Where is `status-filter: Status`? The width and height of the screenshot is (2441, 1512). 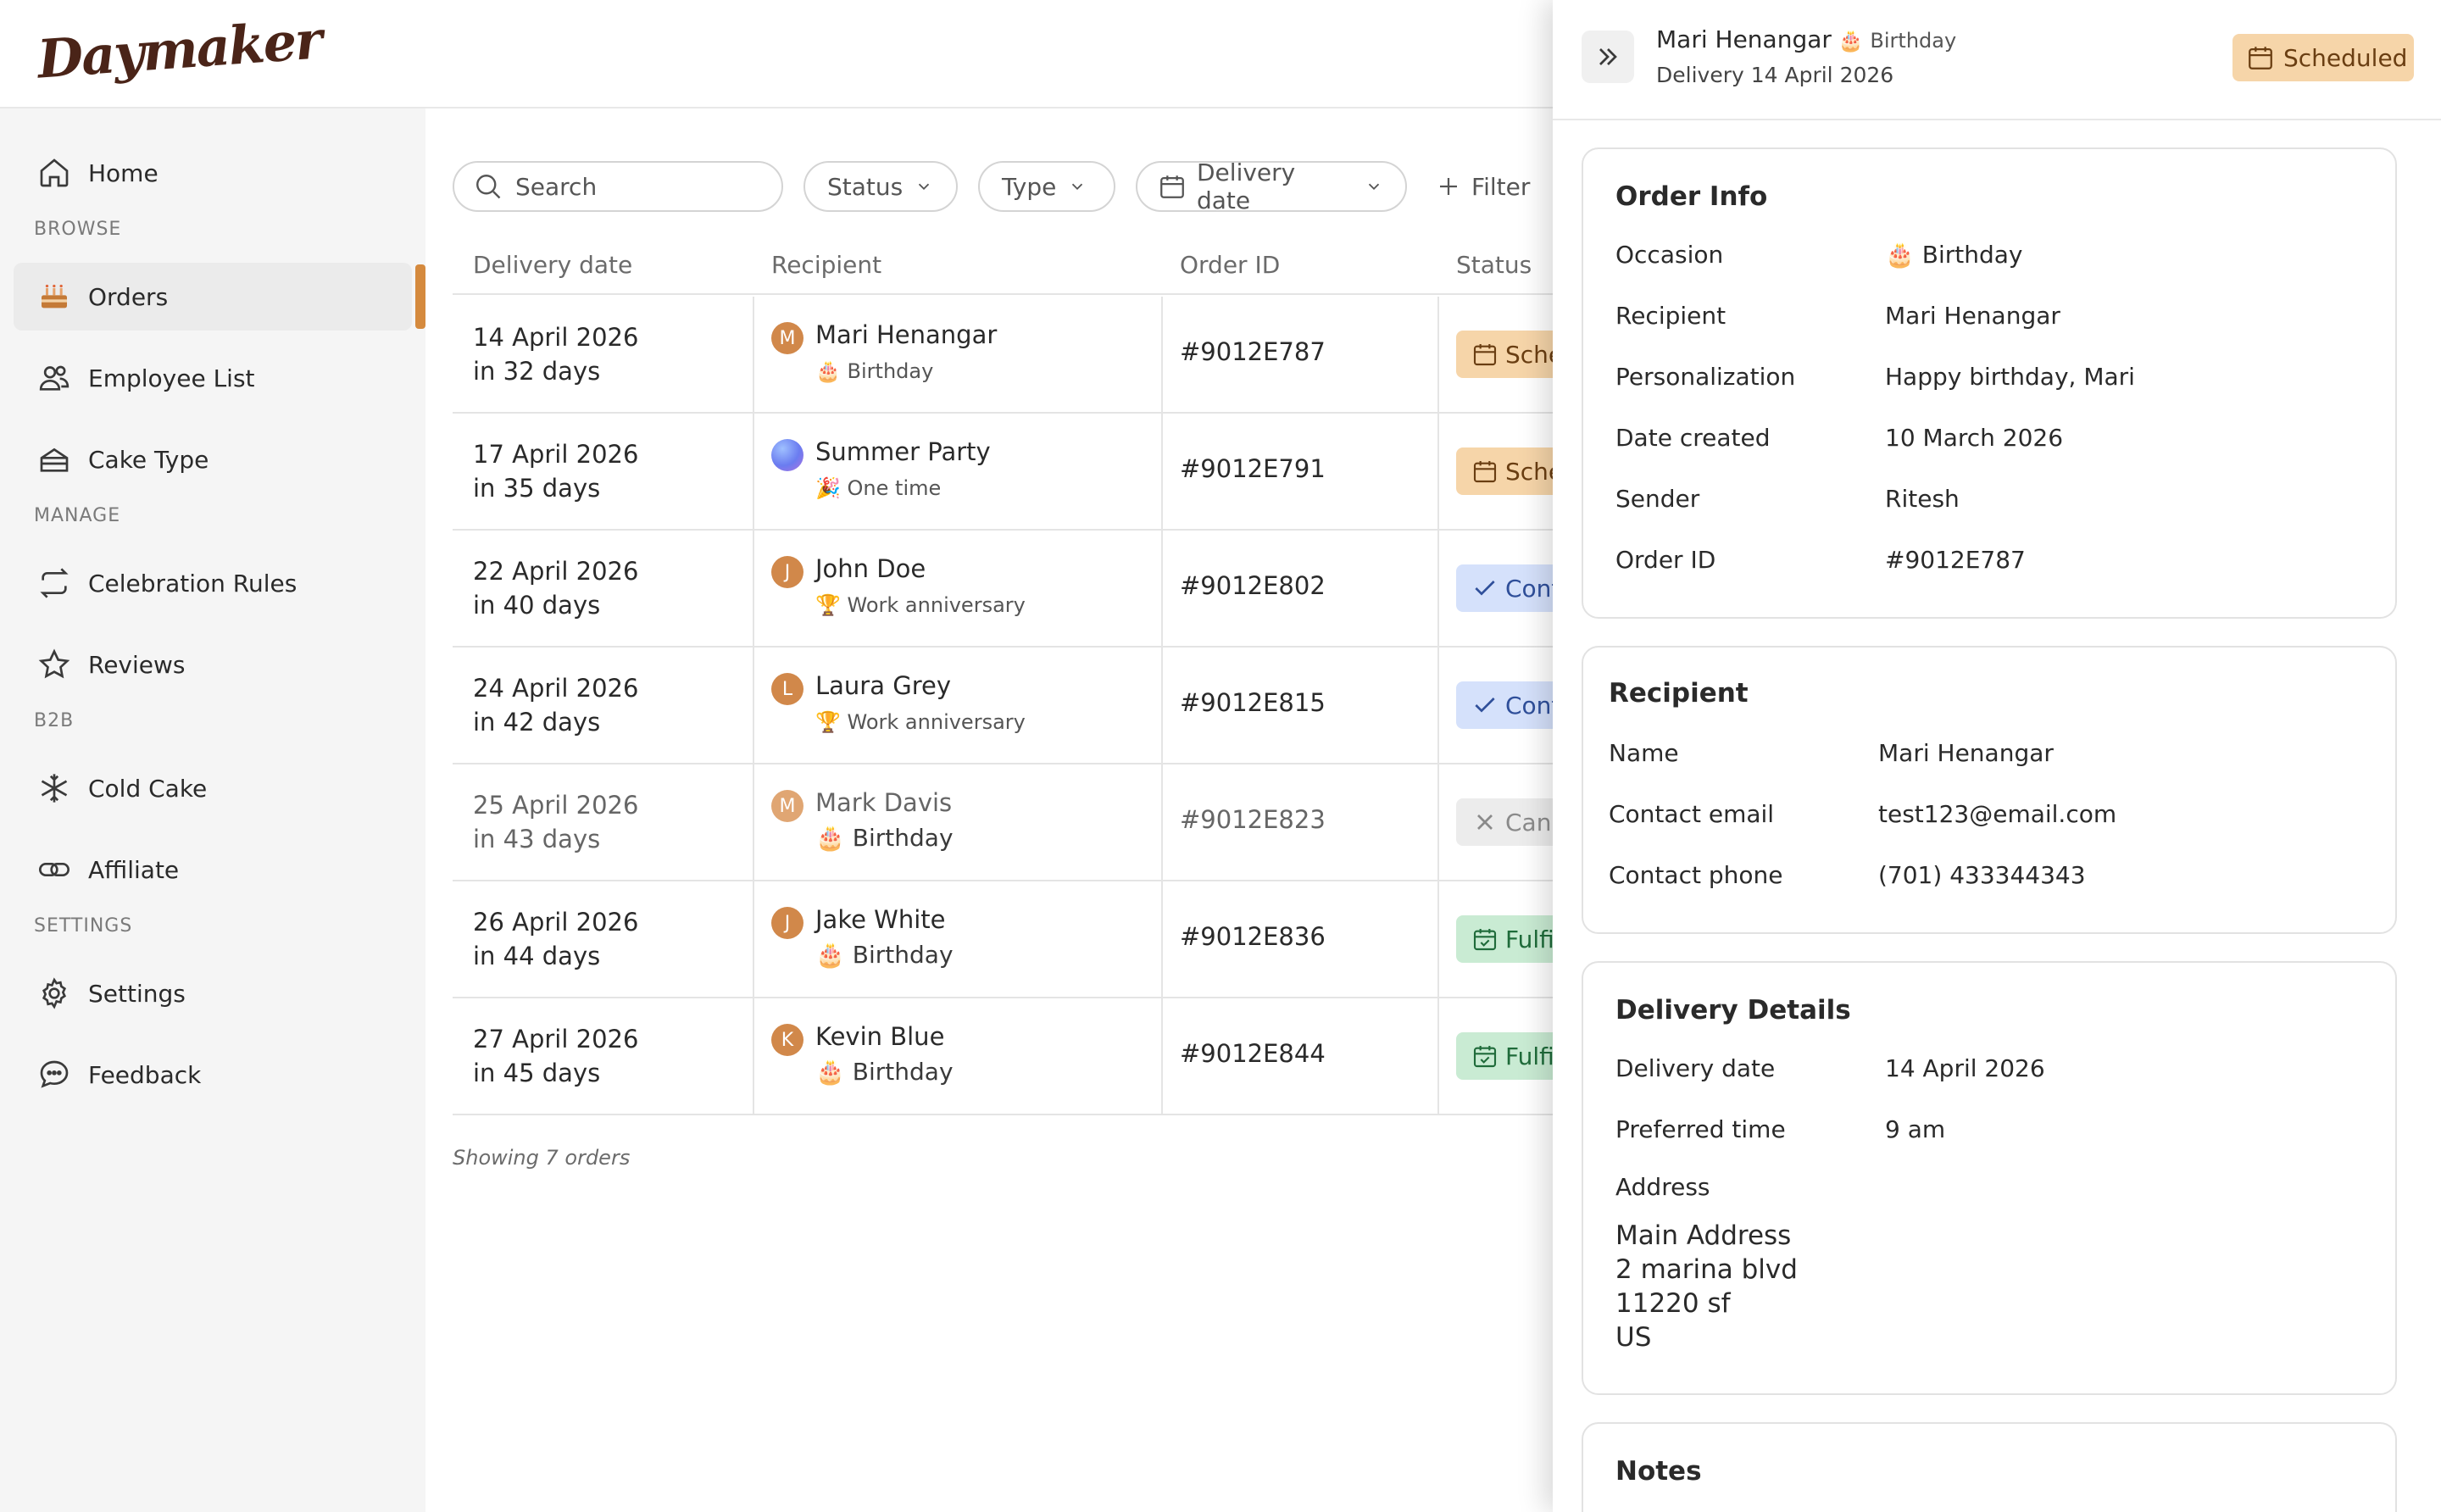
status-filter: Status is located at coordinates (881, 186).